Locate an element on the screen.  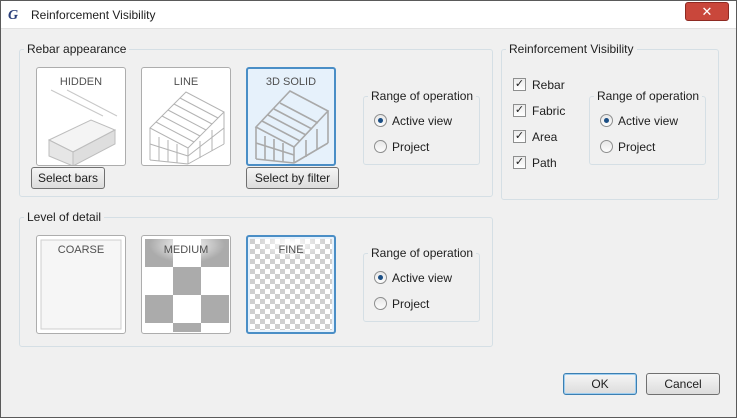
rebar-project-radio: Project is located at coordinates (401, 148).